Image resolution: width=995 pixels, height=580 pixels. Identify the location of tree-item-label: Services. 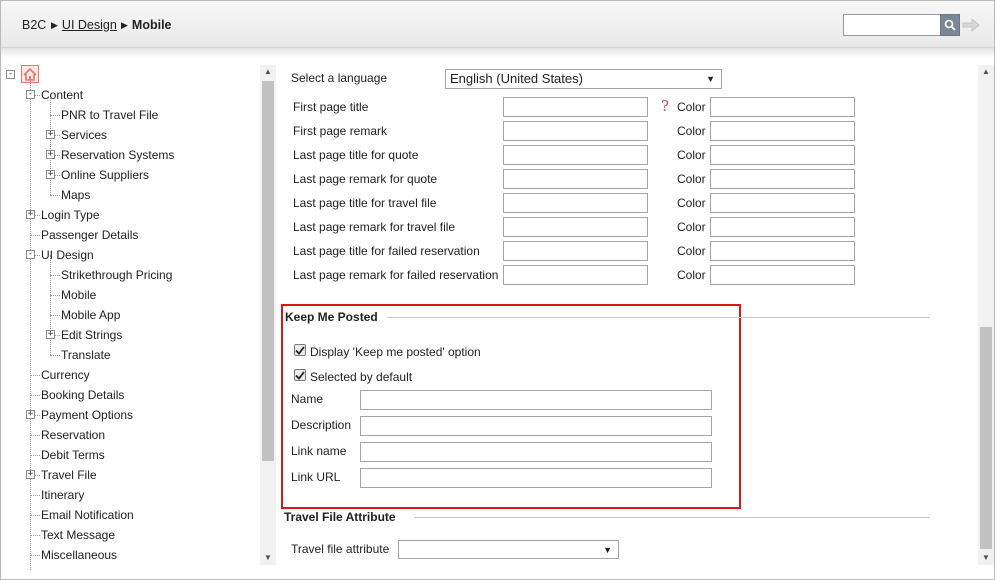
(84, 135).